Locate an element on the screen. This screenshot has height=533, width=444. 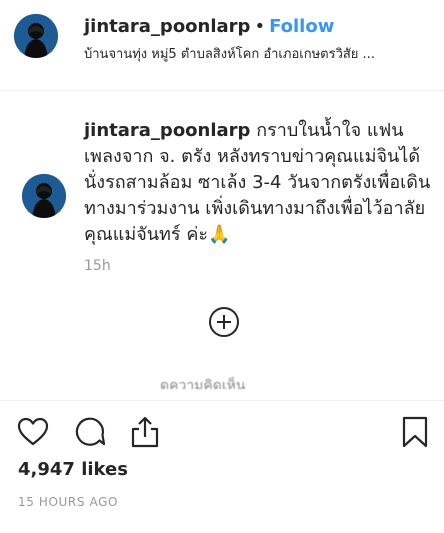
comment-avatar is located at coordinates (44, 196).